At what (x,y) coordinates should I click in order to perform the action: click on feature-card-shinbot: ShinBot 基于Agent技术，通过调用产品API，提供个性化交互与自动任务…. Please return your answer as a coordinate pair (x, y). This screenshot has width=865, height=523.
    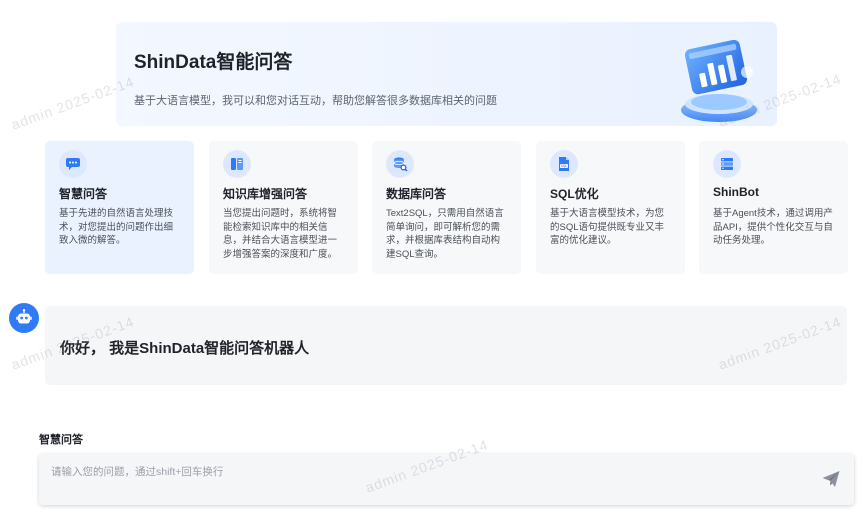
    Looking at the image, I should click on (773, 207).